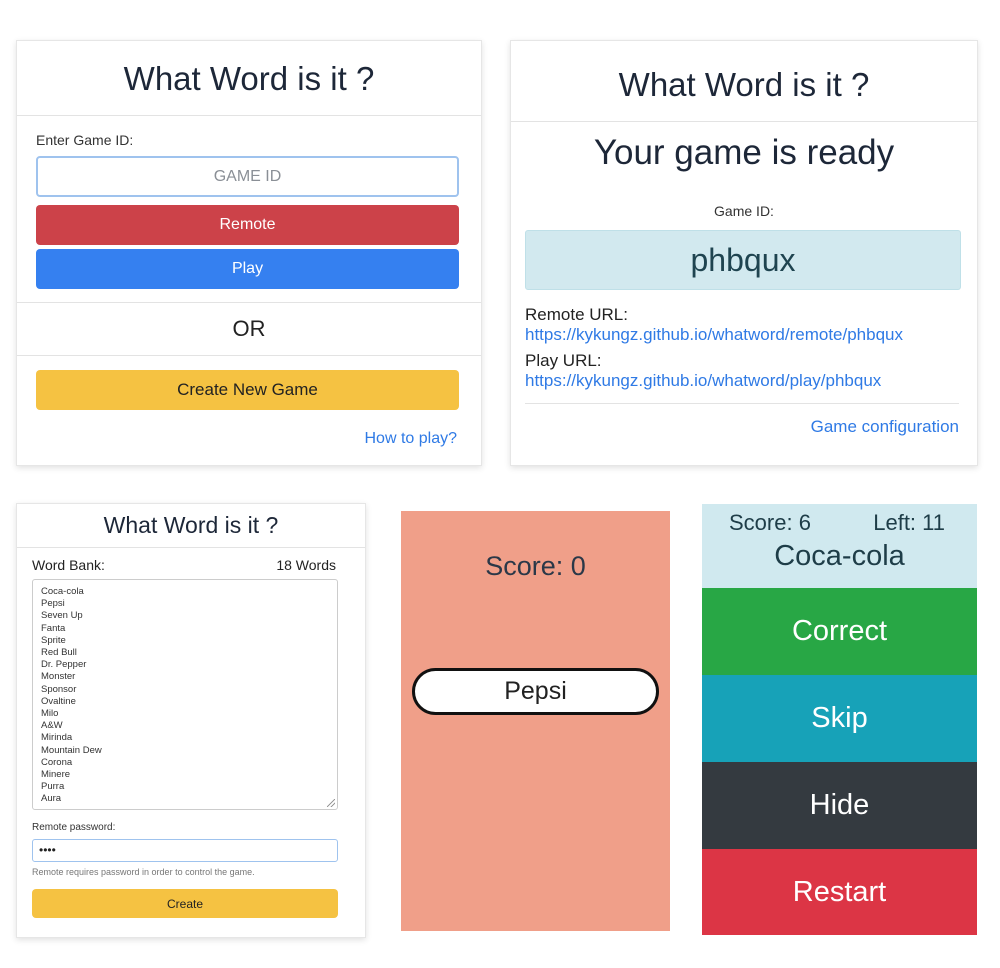 Image resolution: width=1000 pixels, height=968 pixels. Describe the element at coordinates (50, 714) in the screenshot. I see `word-item: Milo` at that location.